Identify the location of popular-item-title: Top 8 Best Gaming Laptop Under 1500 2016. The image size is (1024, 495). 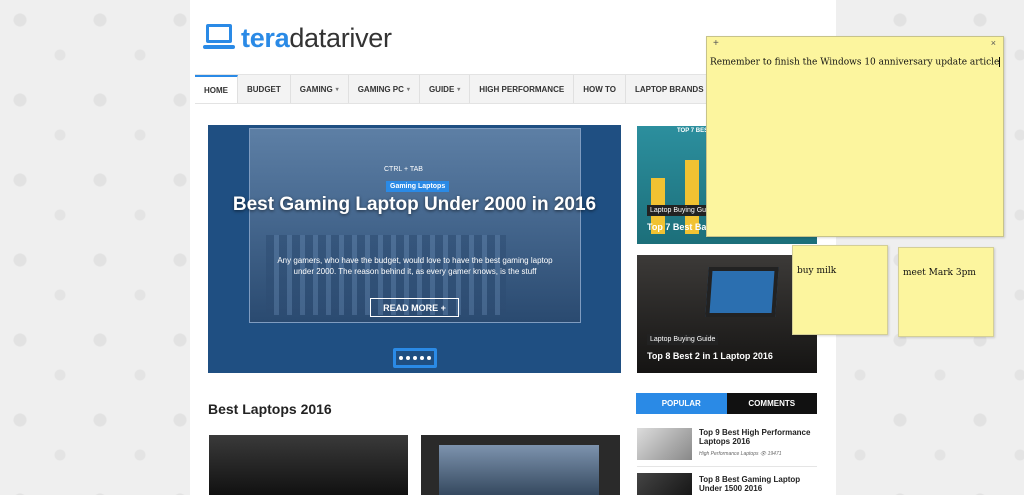
(758, 484).